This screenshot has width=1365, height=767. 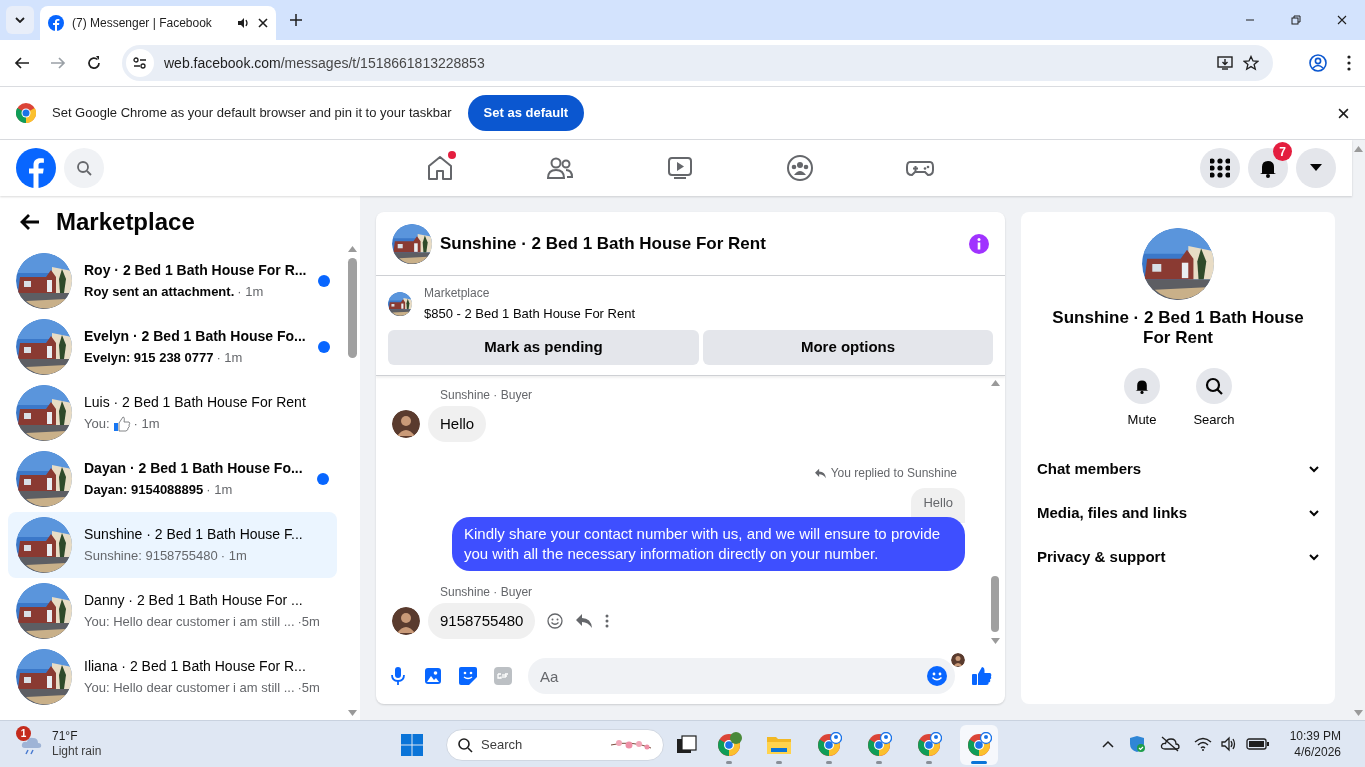 What do you see at coordinates (687, 744) in the screenshot?
I see `task-view-icon` at bounding box center [687, 744].